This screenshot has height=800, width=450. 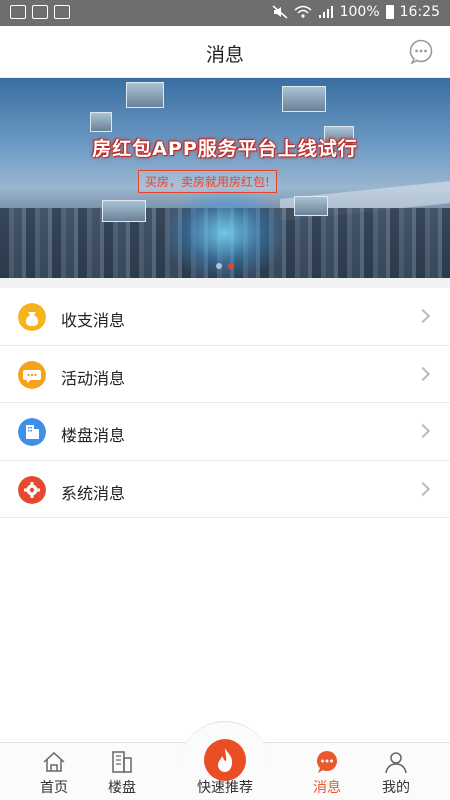 I want to click on message-row-activity: 活动消息, so click(x=225, y=374).